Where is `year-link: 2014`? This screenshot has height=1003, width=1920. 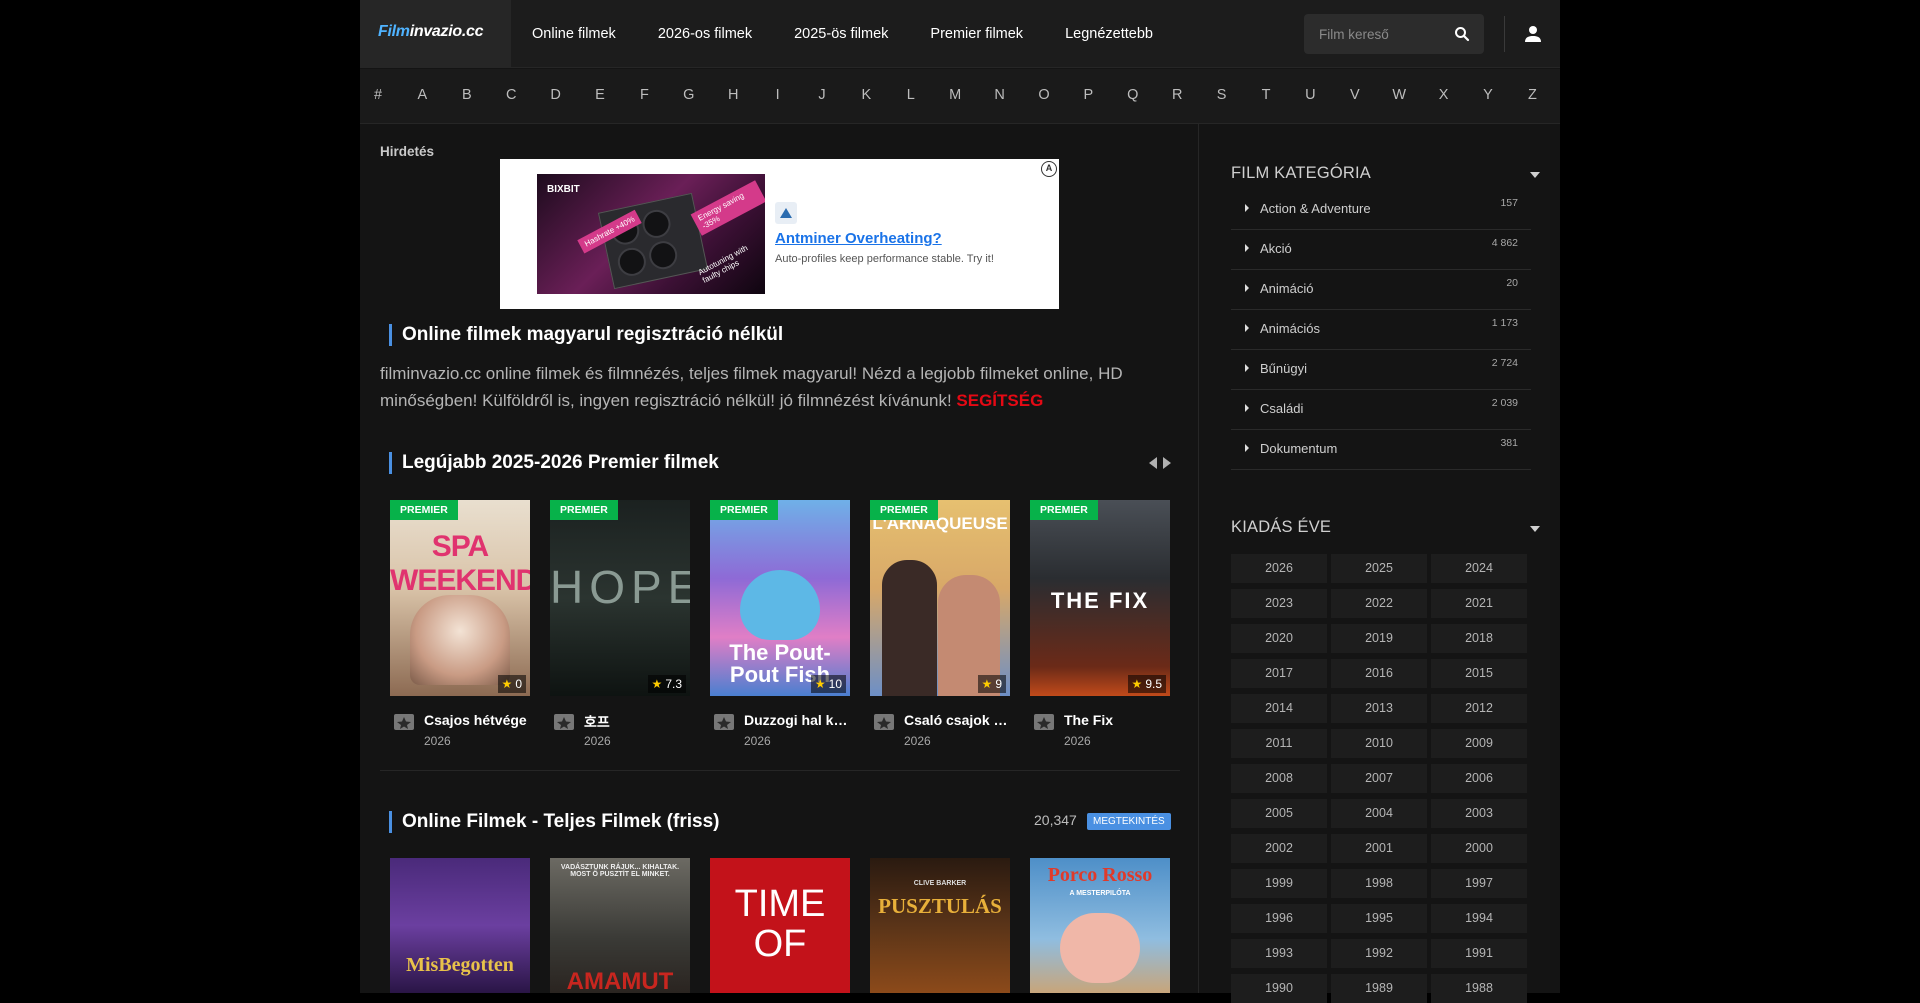 year-link: 2014 is located at coordinates (1279, 708).